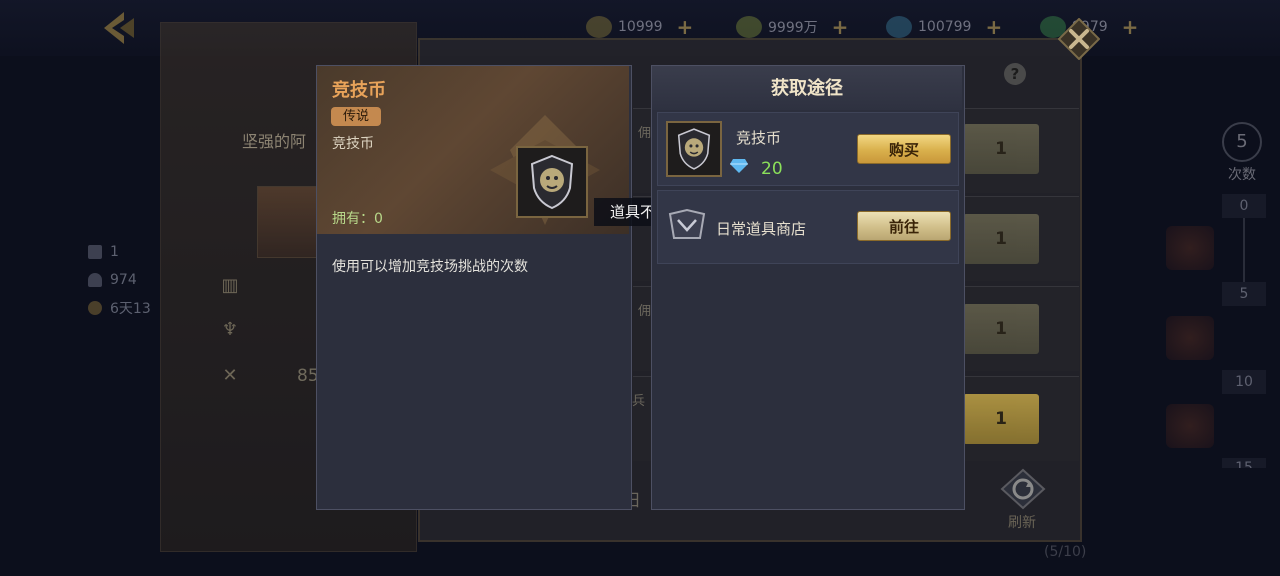 The width and height of the screenshot is (1280, 576). I want to click on option-shop-name: 日常道具商店, so click(761, 229).